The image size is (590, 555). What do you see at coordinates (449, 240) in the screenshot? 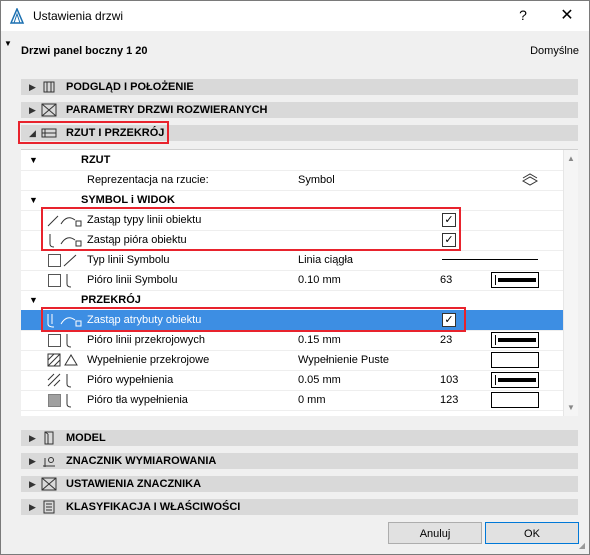
I see `override-pens-checkbox: ✓` at bounding box center [449, 240].